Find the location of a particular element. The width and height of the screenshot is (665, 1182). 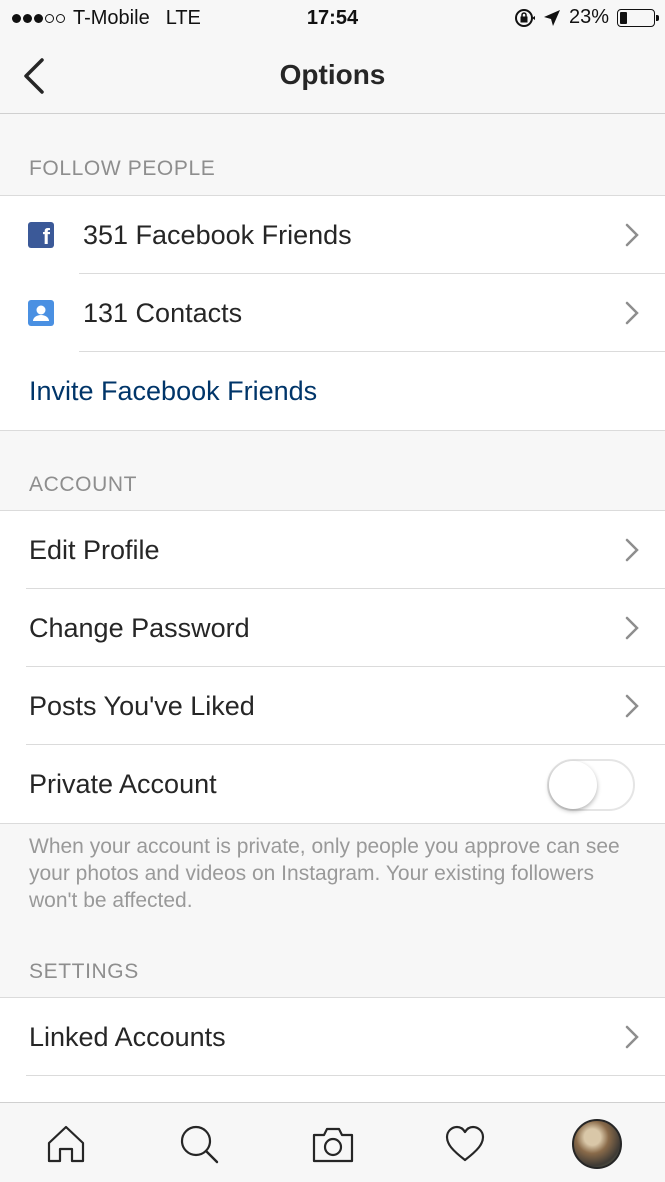

change-password-row: Change Password is located at coordinates (332, 628).